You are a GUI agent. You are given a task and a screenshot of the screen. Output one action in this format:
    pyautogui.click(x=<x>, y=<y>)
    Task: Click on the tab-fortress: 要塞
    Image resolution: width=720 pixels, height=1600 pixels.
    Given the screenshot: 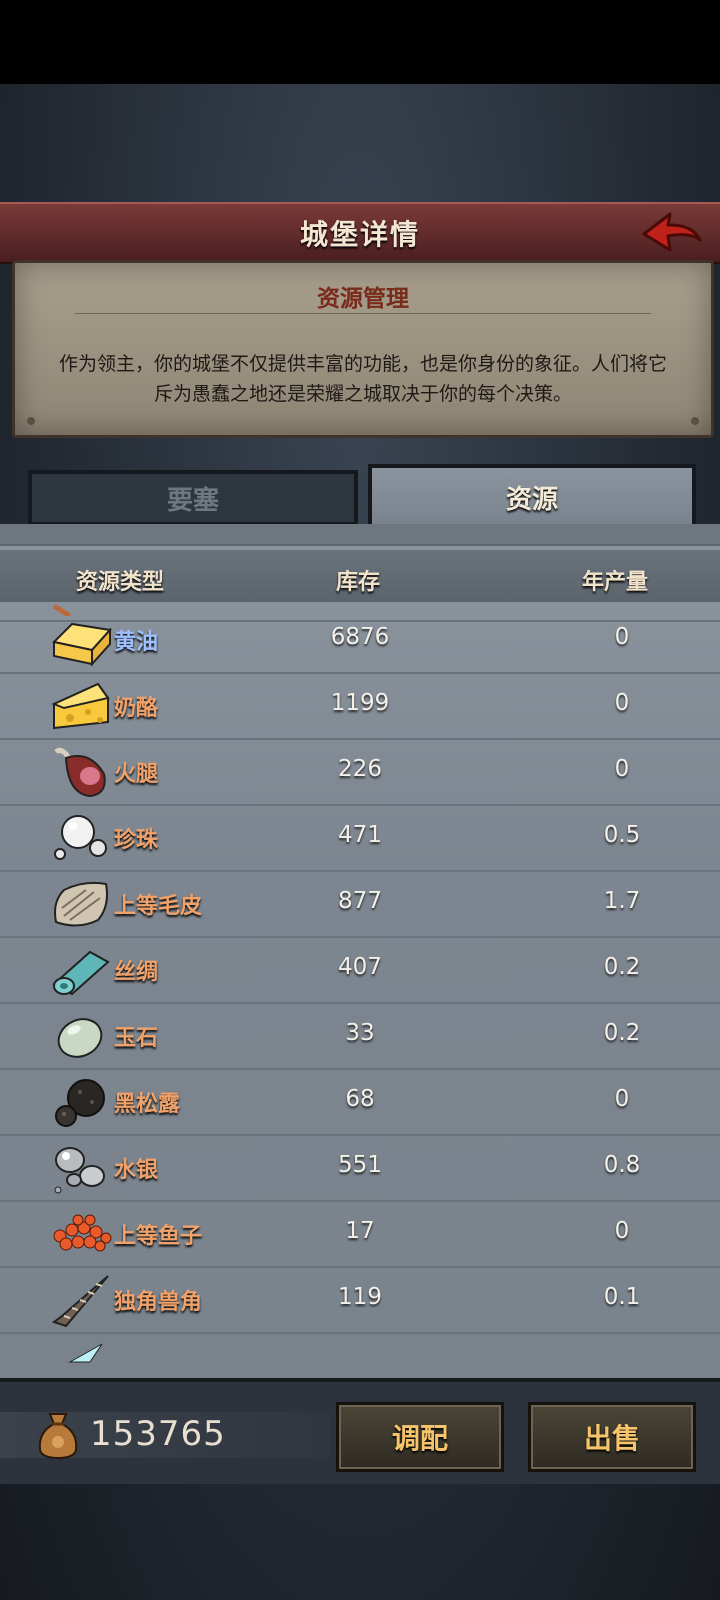 What is the action you would take?
    pyautogui.click(x=193, y=498)
    